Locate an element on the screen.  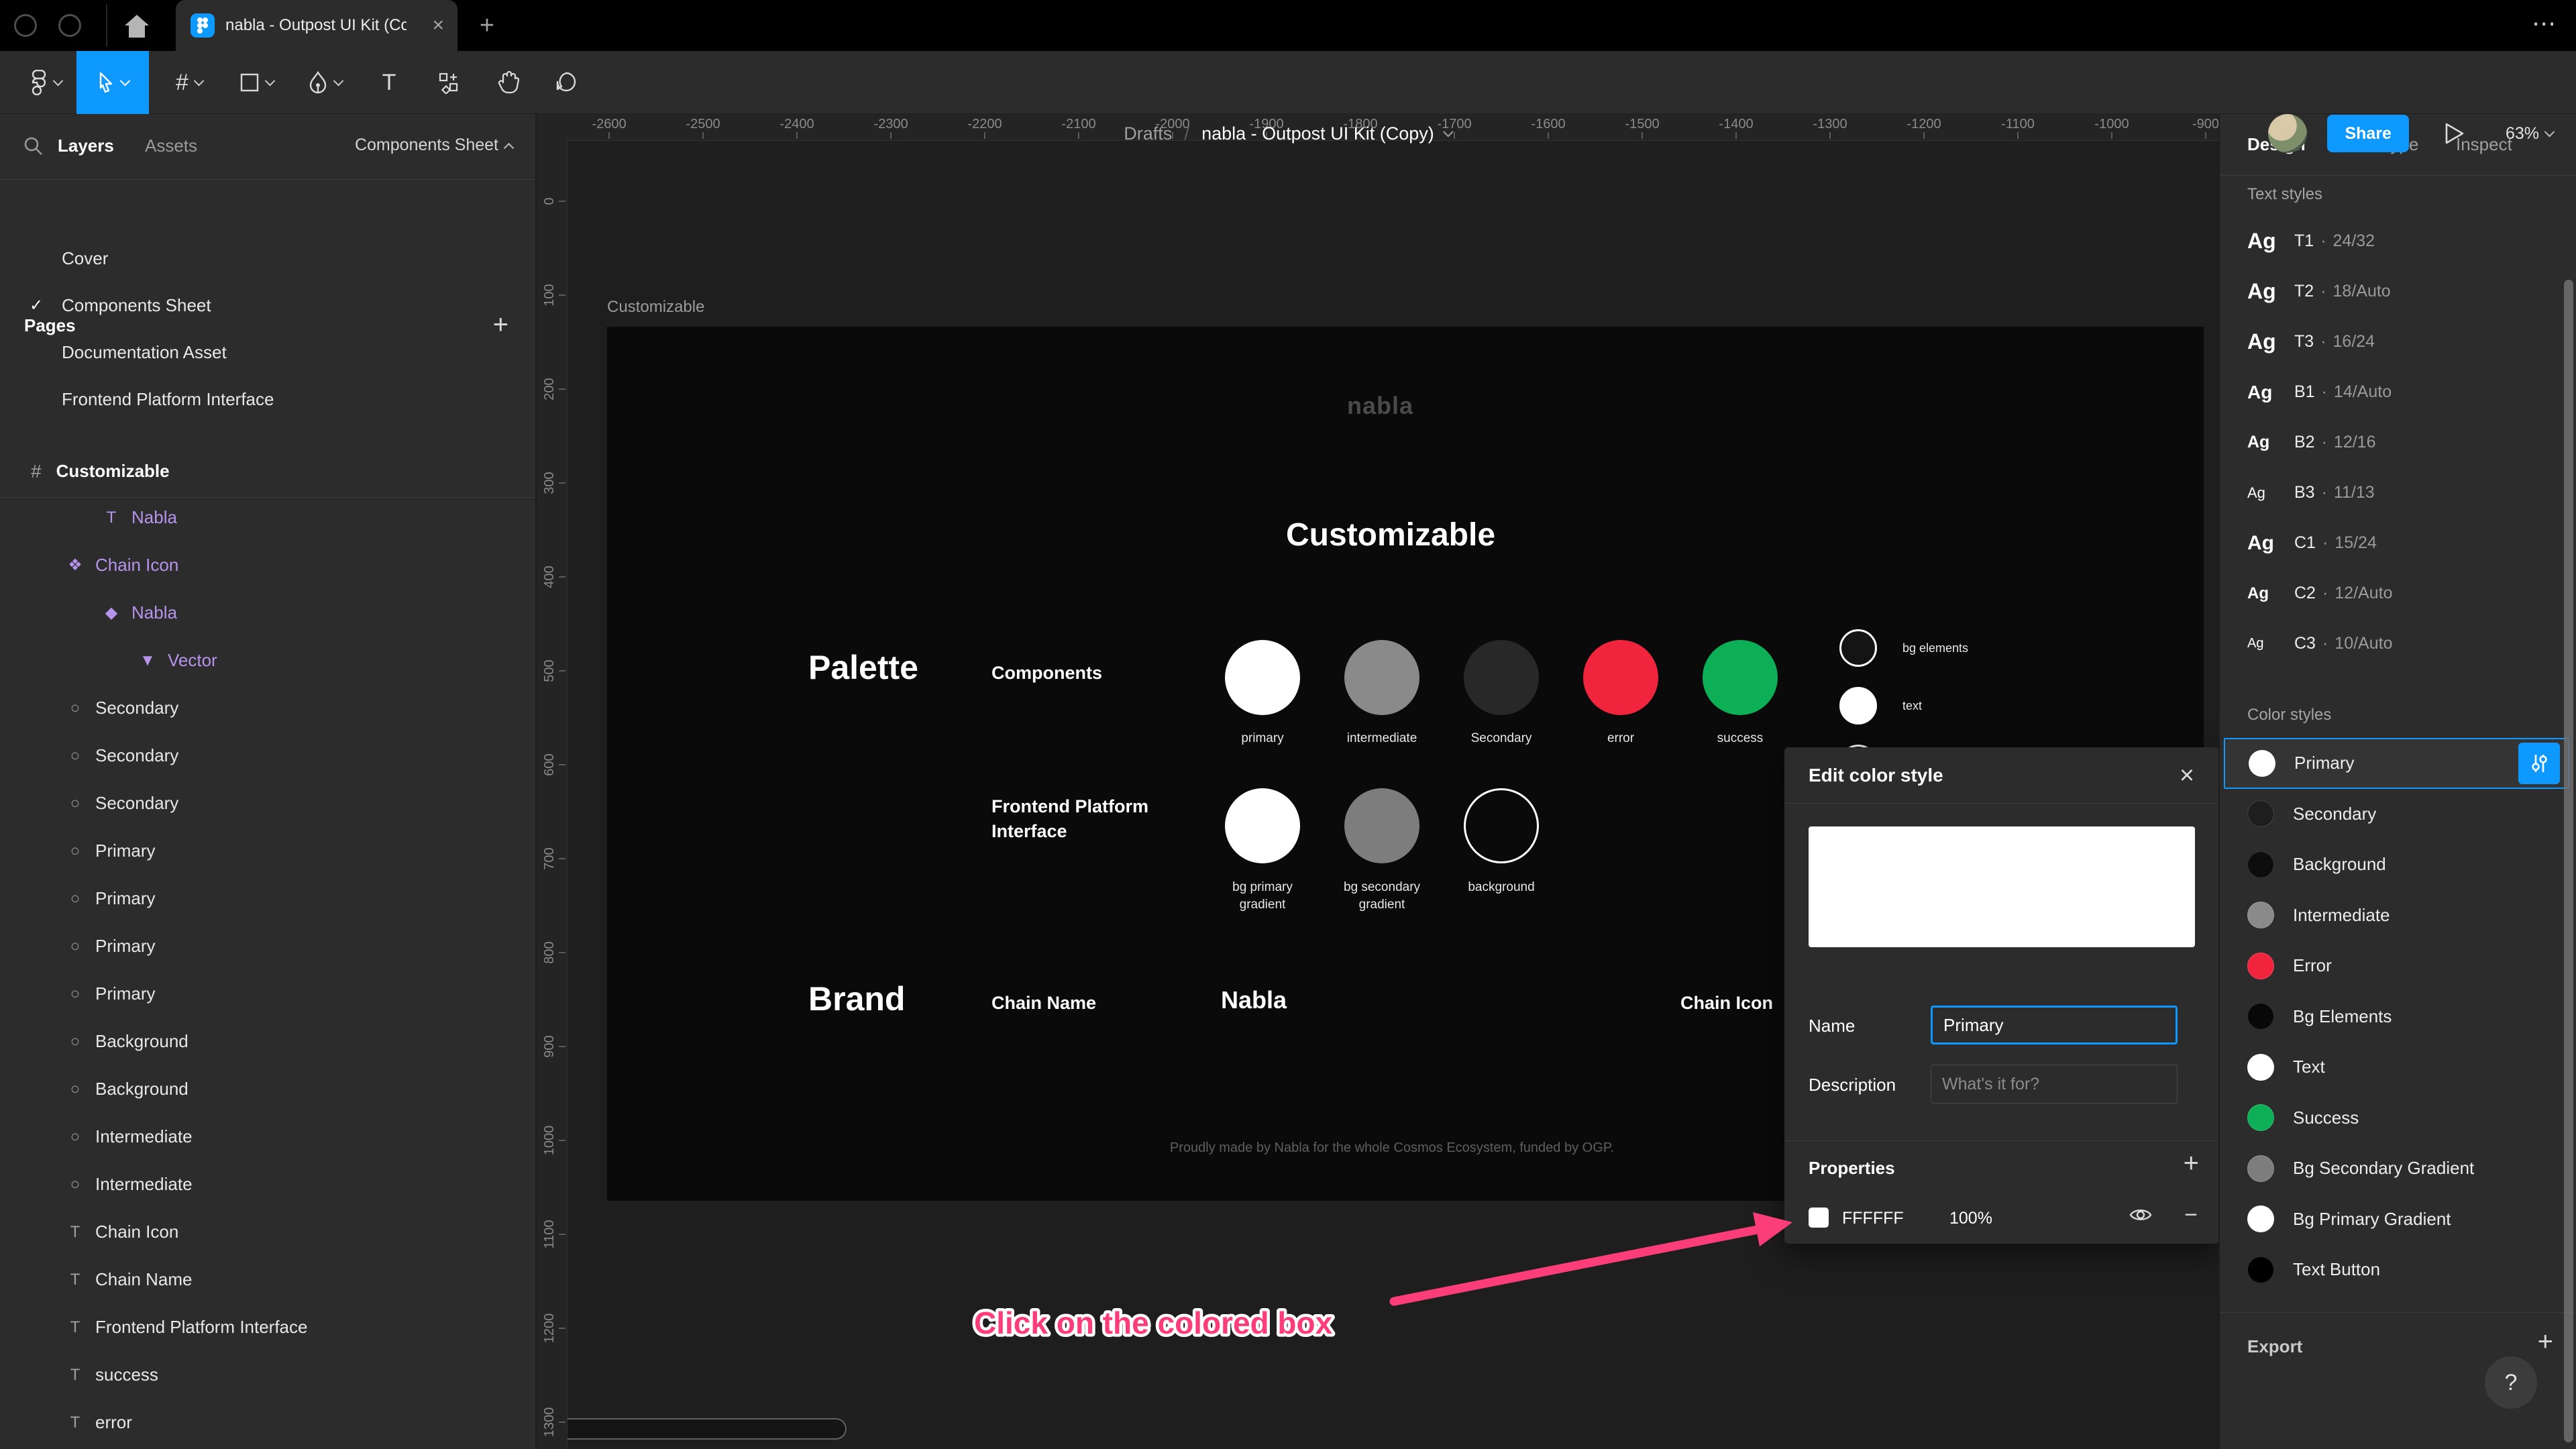
text-tool-button: T is located at coordinates (389, 82).